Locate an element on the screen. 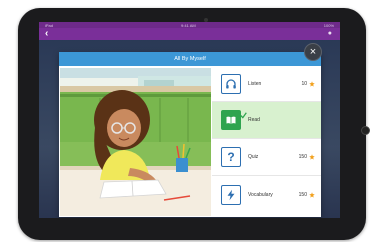 This screenshot has width=370, height=242. menu-item-label: Read is located at coordinates (254, 120).